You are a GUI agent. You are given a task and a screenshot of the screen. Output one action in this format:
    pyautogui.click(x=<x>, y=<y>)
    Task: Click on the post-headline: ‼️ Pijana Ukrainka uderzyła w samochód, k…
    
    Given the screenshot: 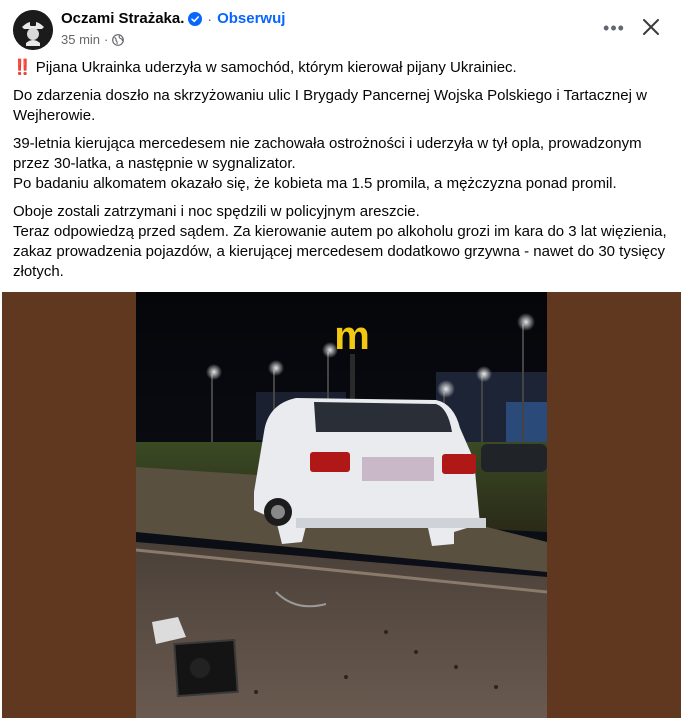 What is the action you would take?
    pyautogui.click(x=343, y=68)
    